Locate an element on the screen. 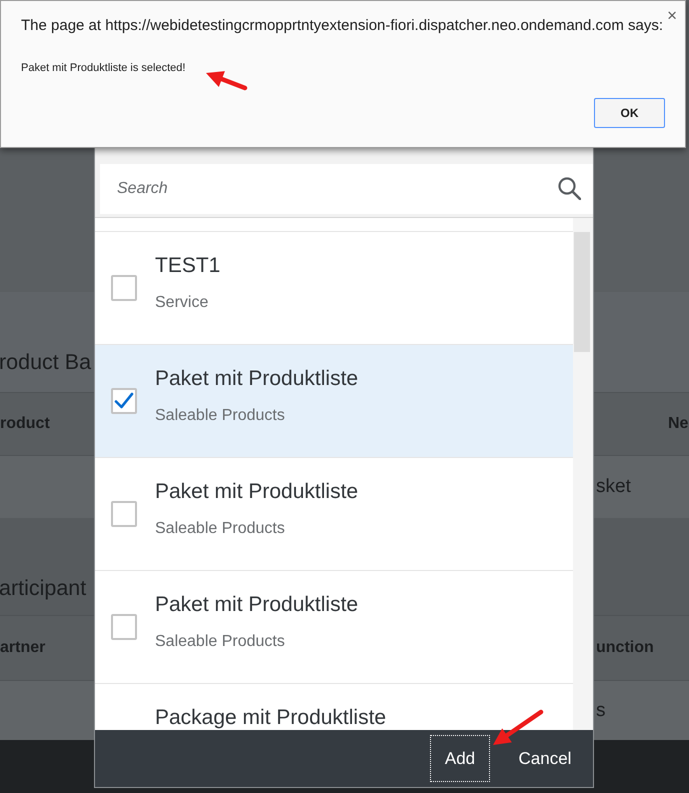 Image resolution: width=689 pixels, height=793 pixels. column-header: artner is located at coordinates (23, 648).